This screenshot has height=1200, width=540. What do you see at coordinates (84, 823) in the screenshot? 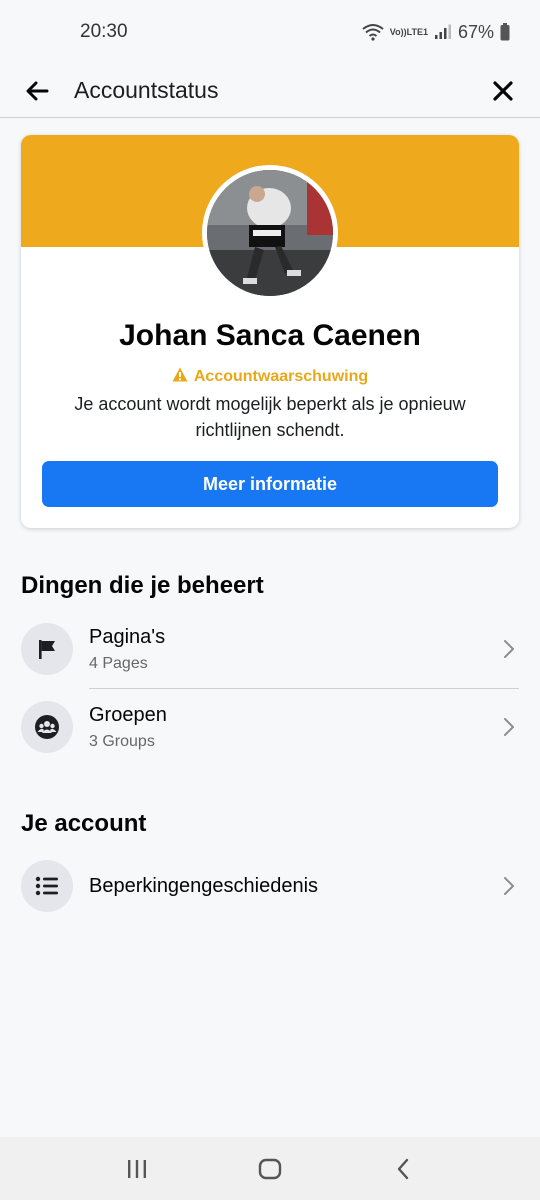
I see `section-title-account: Je account` at bounding box center [84, 823].